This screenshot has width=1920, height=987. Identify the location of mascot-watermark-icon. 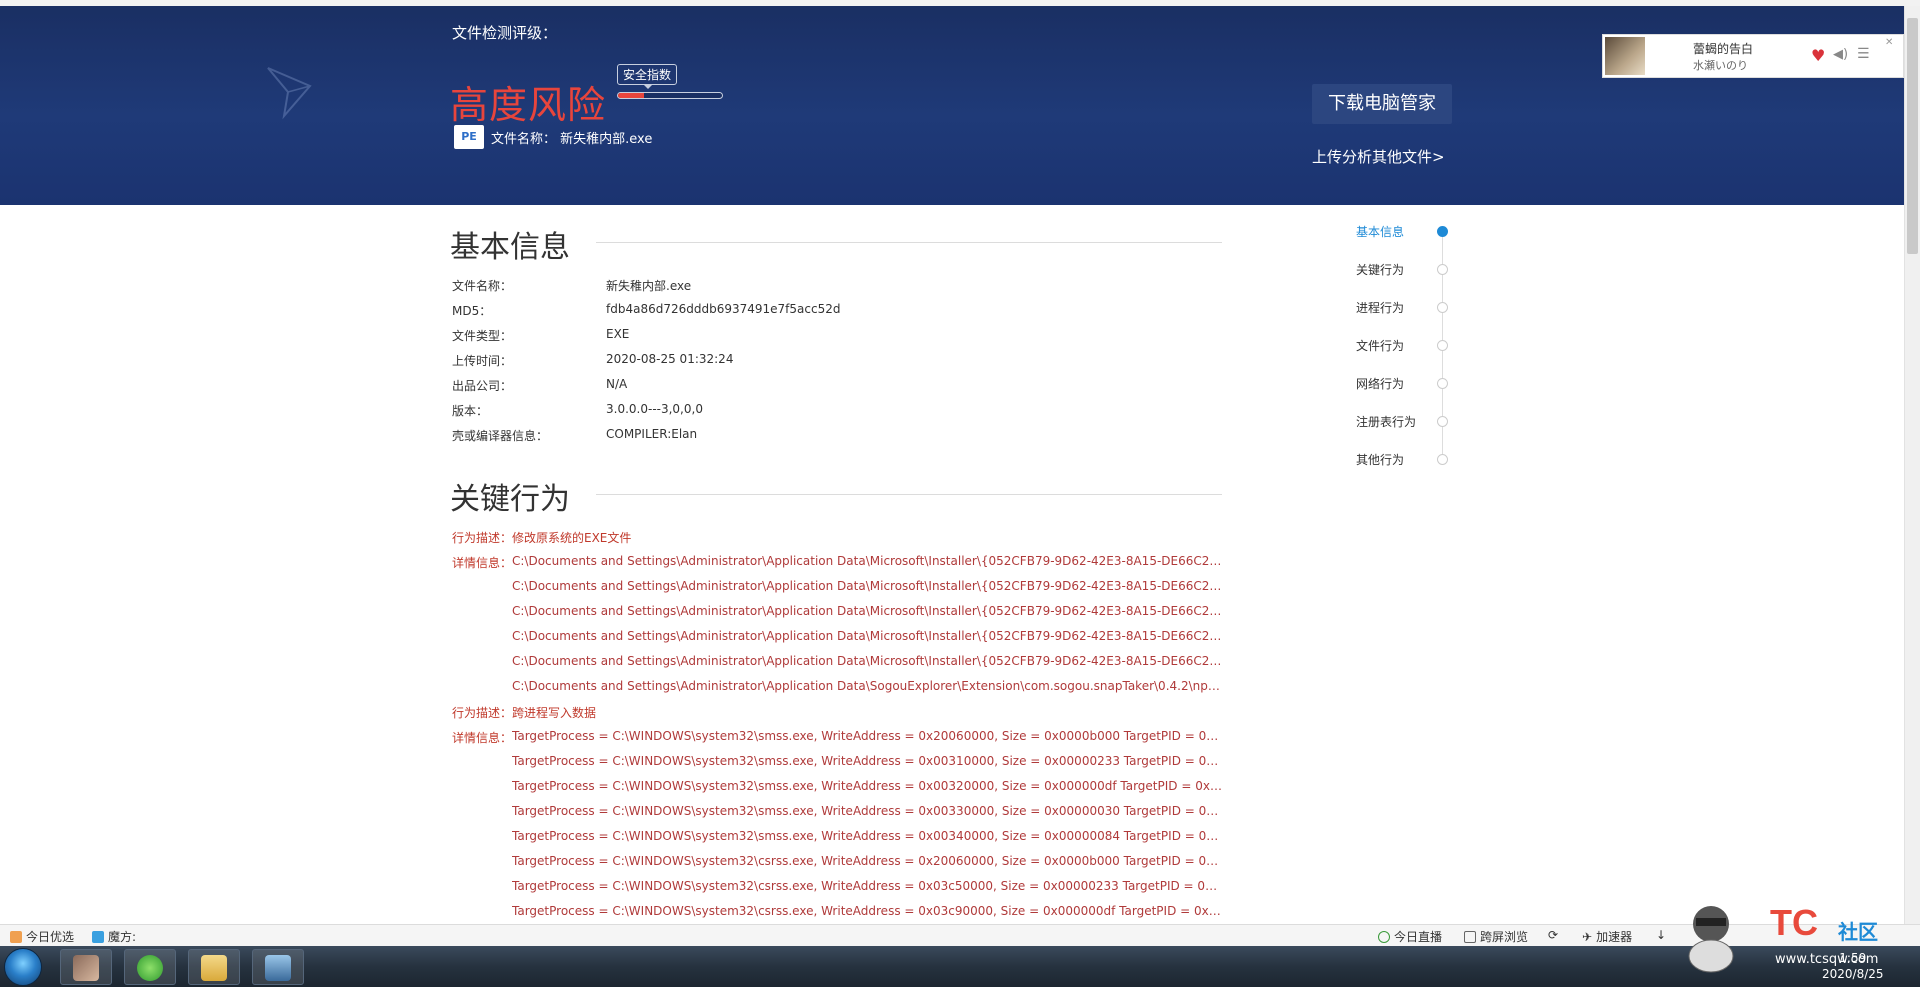
(1711, 939).